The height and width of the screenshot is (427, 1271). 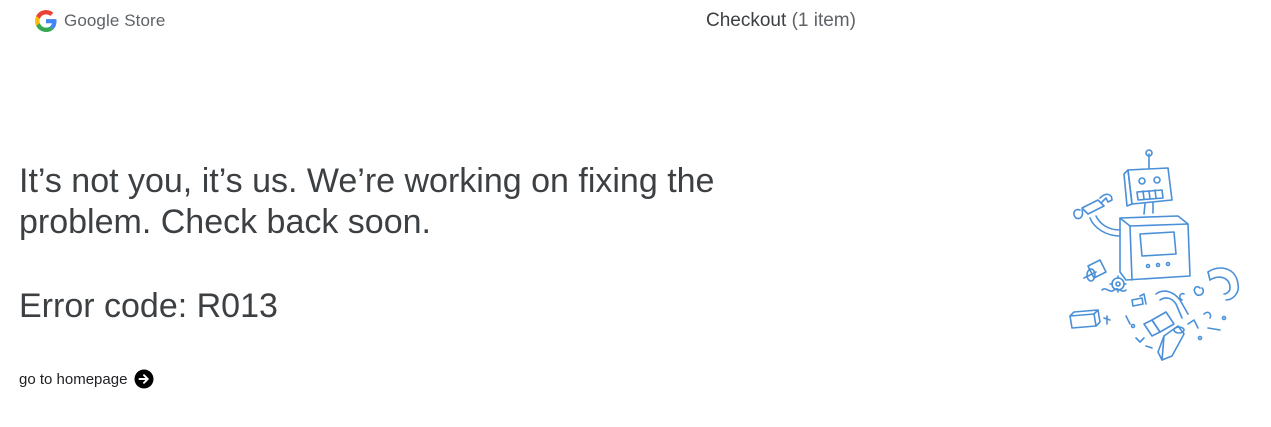 I want to click on google-store-logo: Google Store, so click(x=100, y=21).